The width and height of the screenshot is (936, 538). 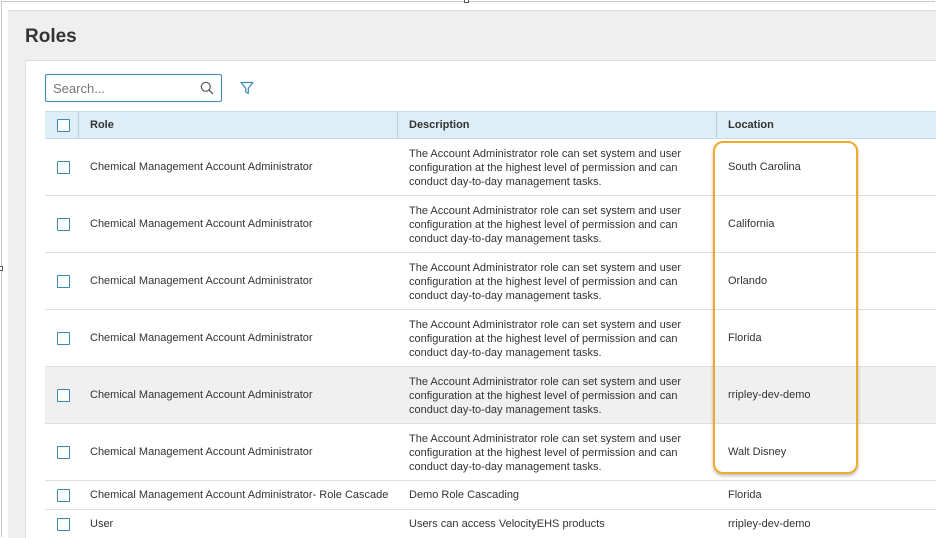 I want to click on filter-icon, so click(x=247, y=88).